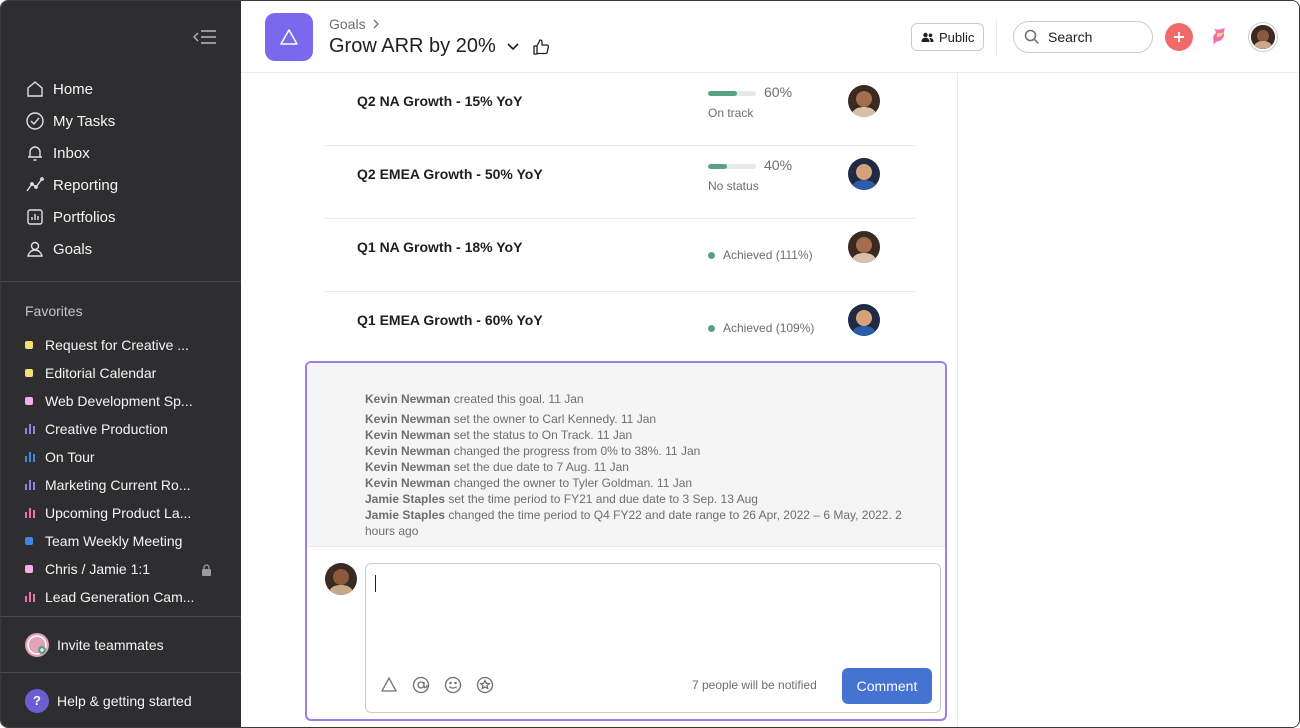 This screenshot has height=728, width=1300. I want to click on notify-text: 7 people will be notified, so click(754, 685).